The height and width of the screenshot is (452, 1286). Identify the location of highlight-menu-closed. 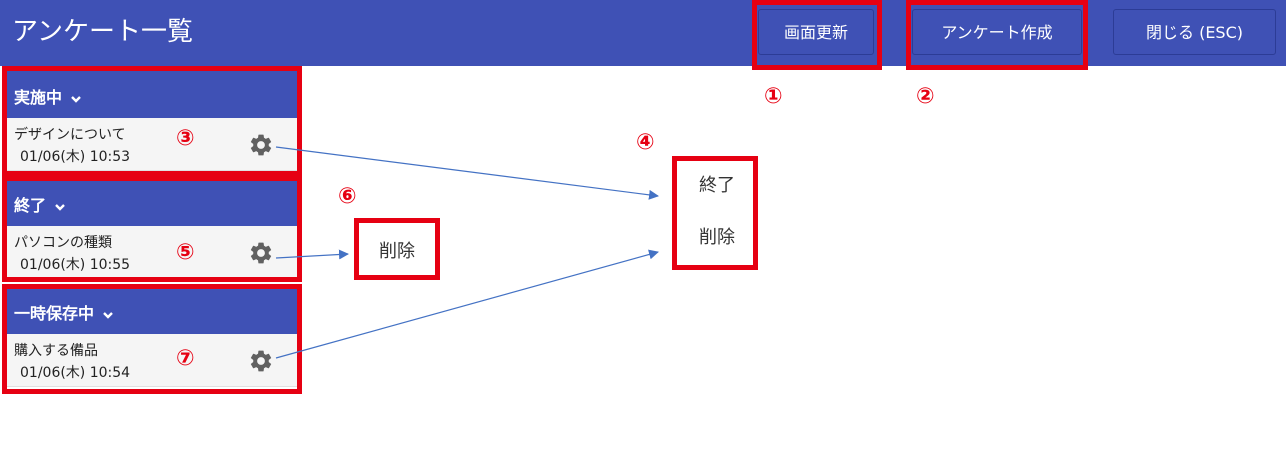
(397, 249).